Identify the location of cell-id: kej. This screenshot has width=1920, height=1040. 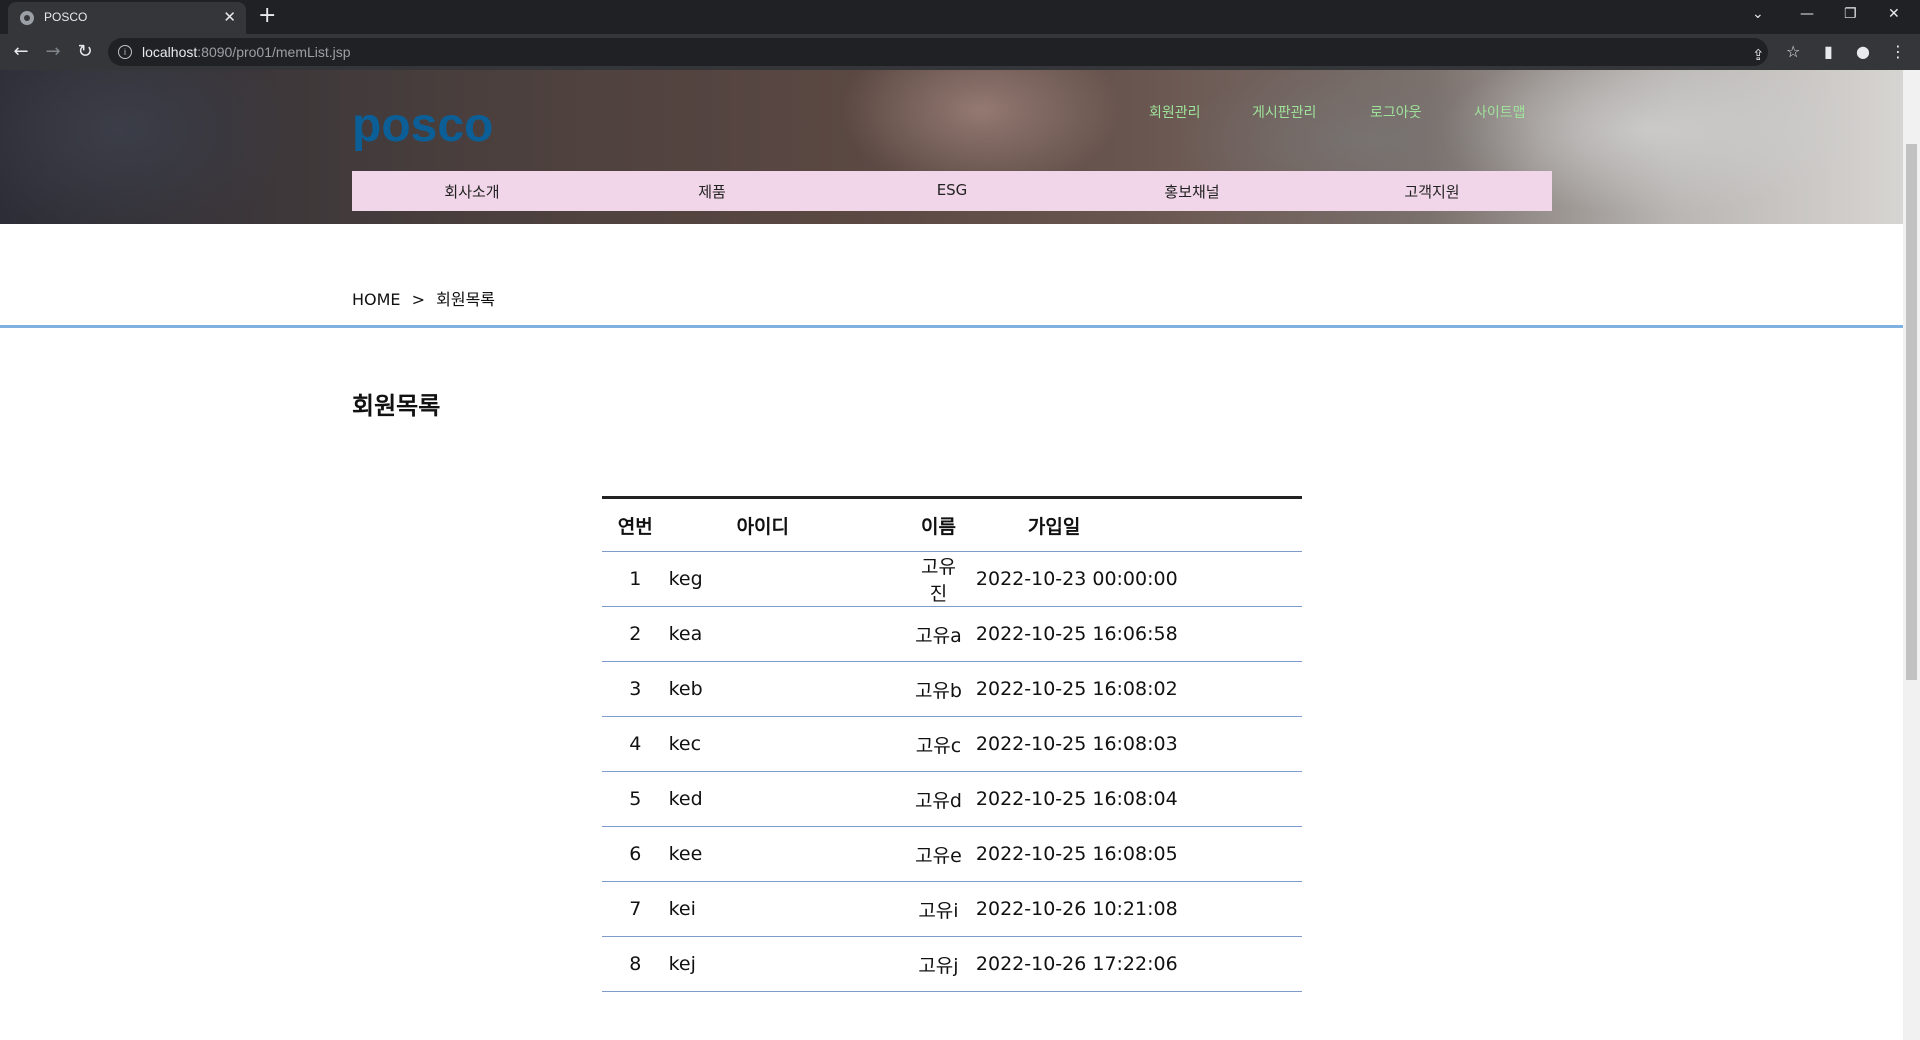
(791, 964).